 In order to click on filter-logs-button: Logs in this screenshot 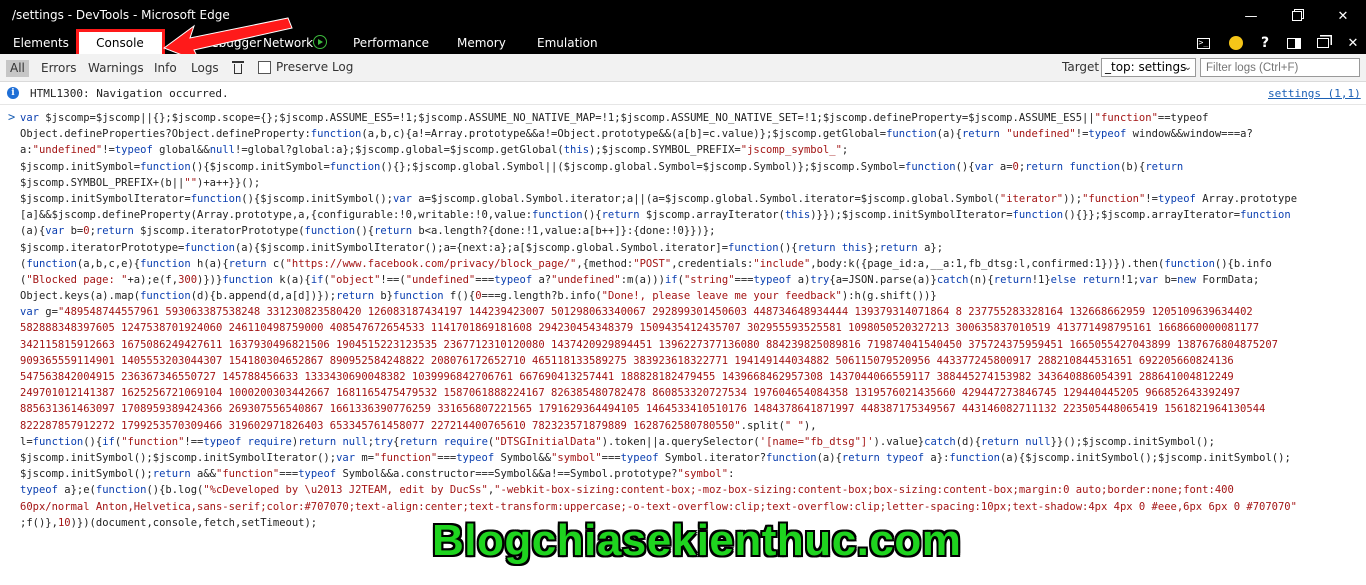, I will do `click(205, 68)`.